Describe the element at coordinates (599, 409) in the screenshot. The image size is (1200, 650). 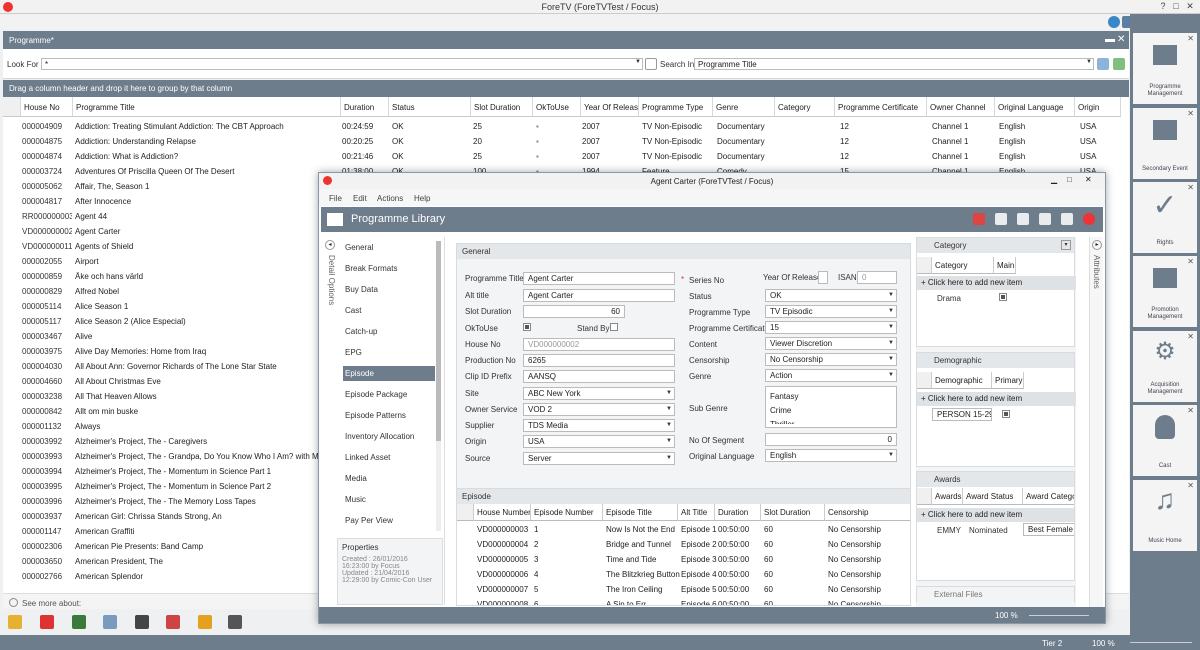
I see `owner-service-select: VOD 2 ▼` at that location.